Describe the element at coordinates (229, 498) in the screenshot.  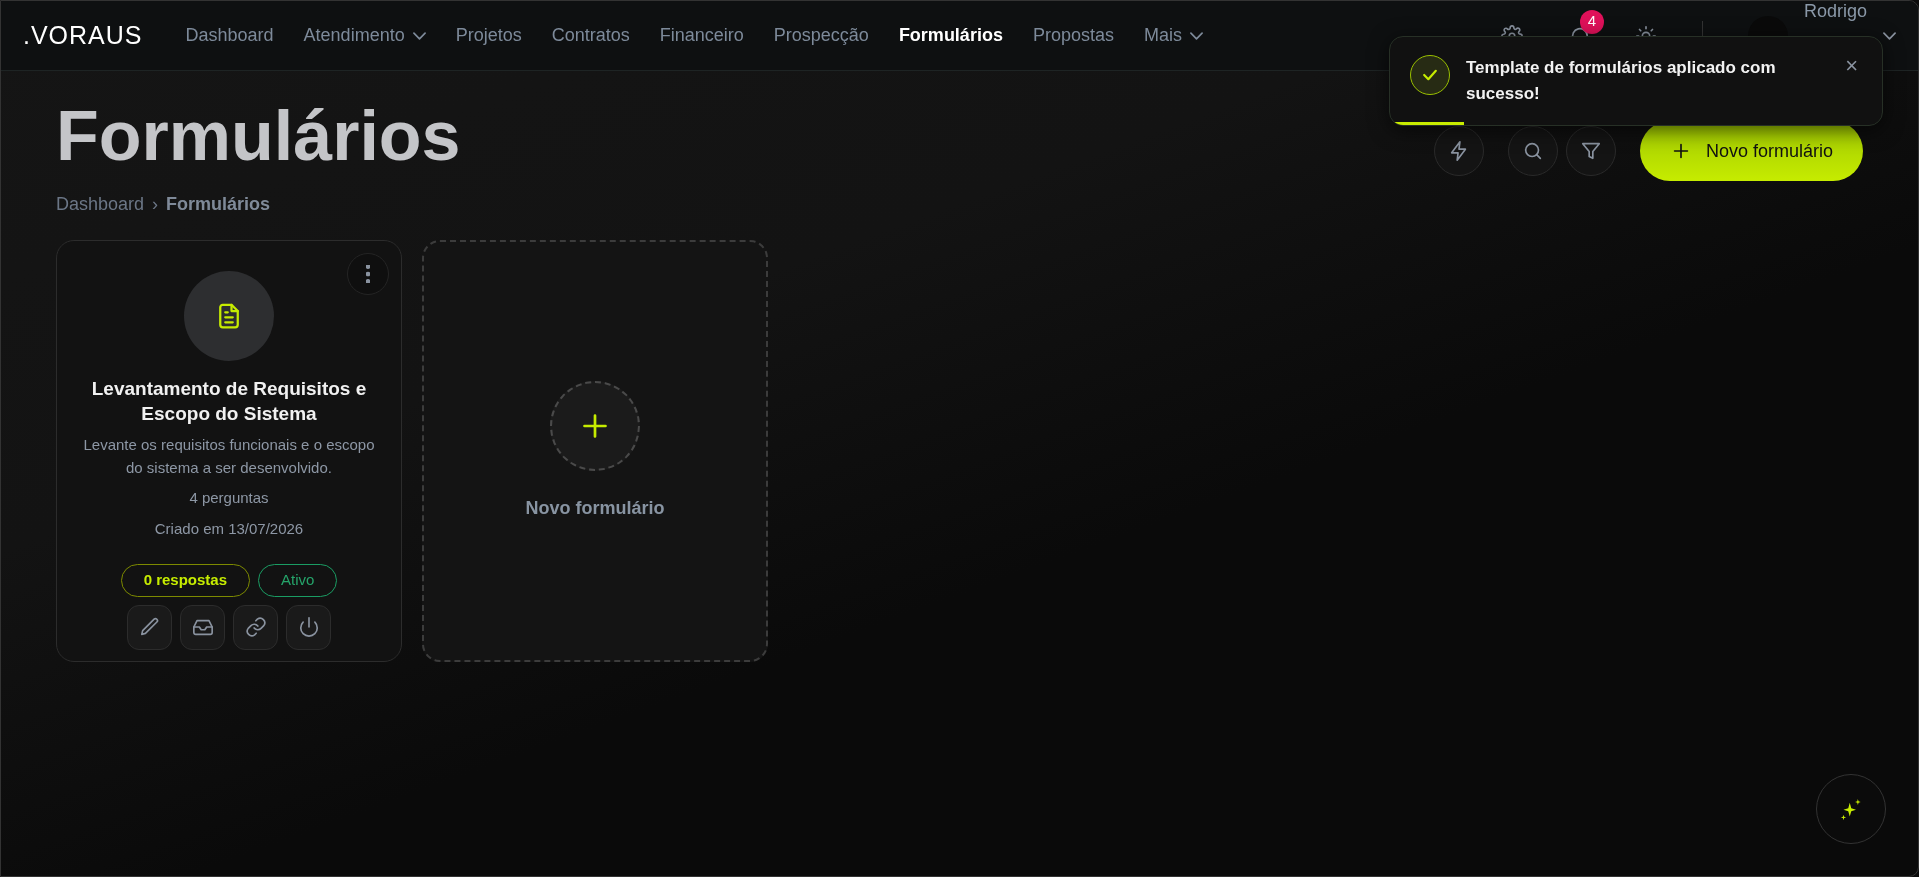
I see `question-count: 4 perguntas` at that location.